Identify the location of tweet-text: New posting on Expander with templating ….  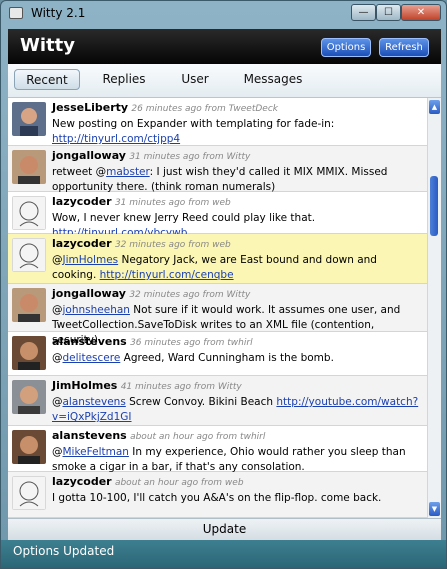
(193, 124).